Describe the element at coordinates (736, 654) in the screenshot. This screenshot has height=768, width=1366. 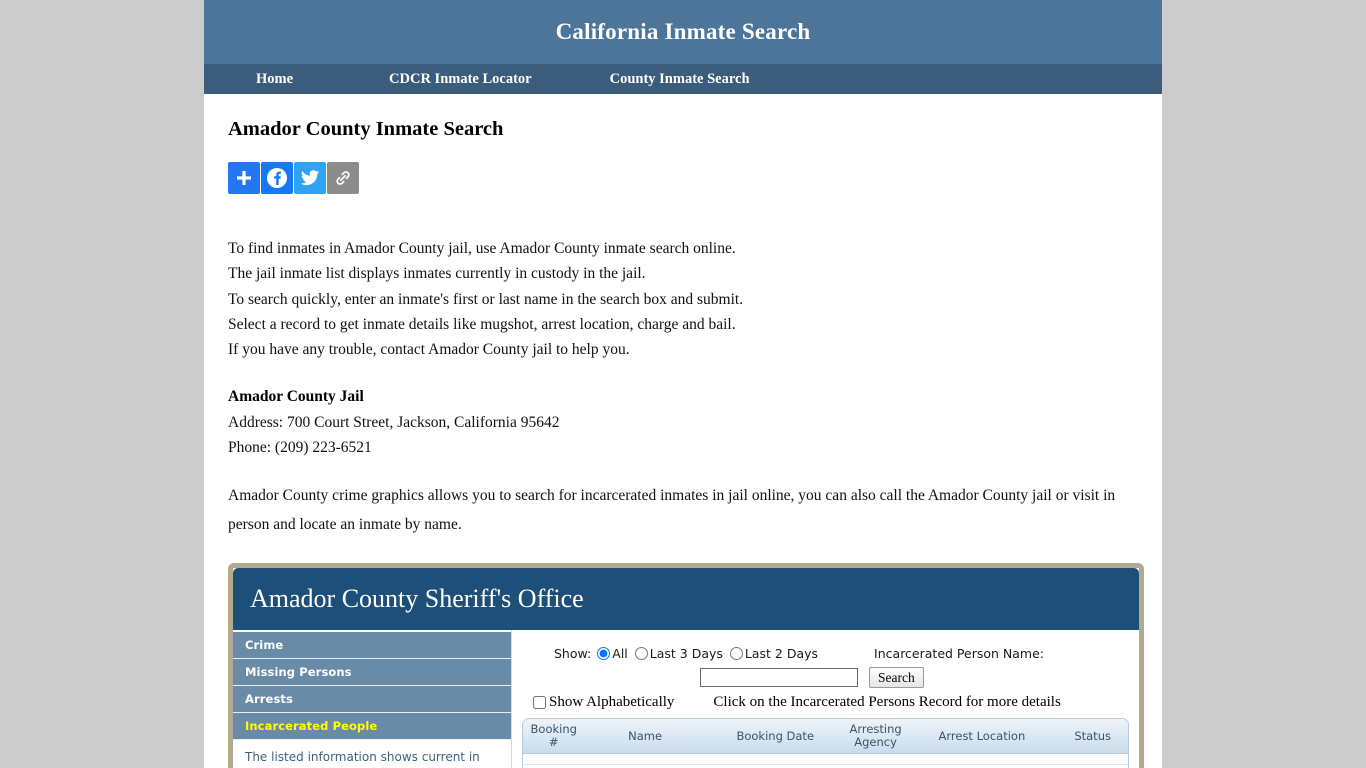
I see `radio-last-2-days` at that location.